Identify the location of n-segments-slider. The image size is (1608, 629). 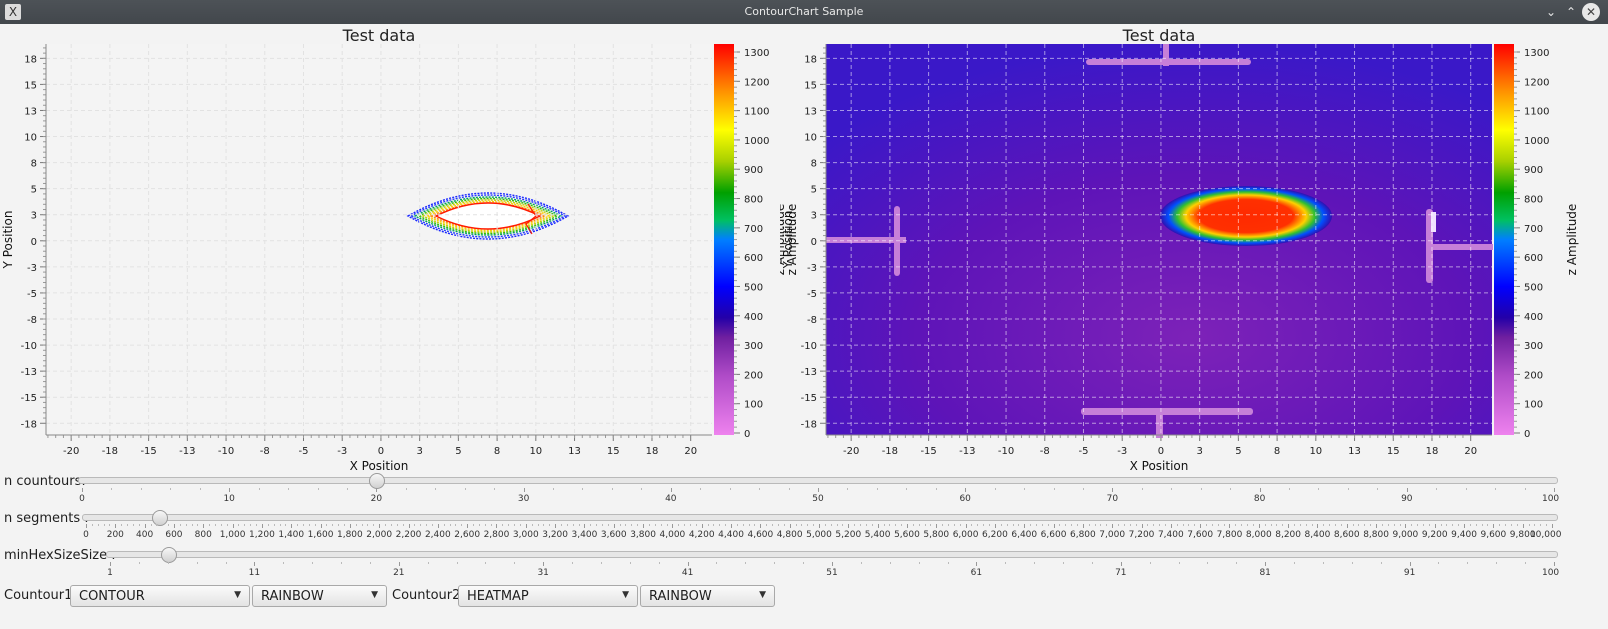
(820, 517).